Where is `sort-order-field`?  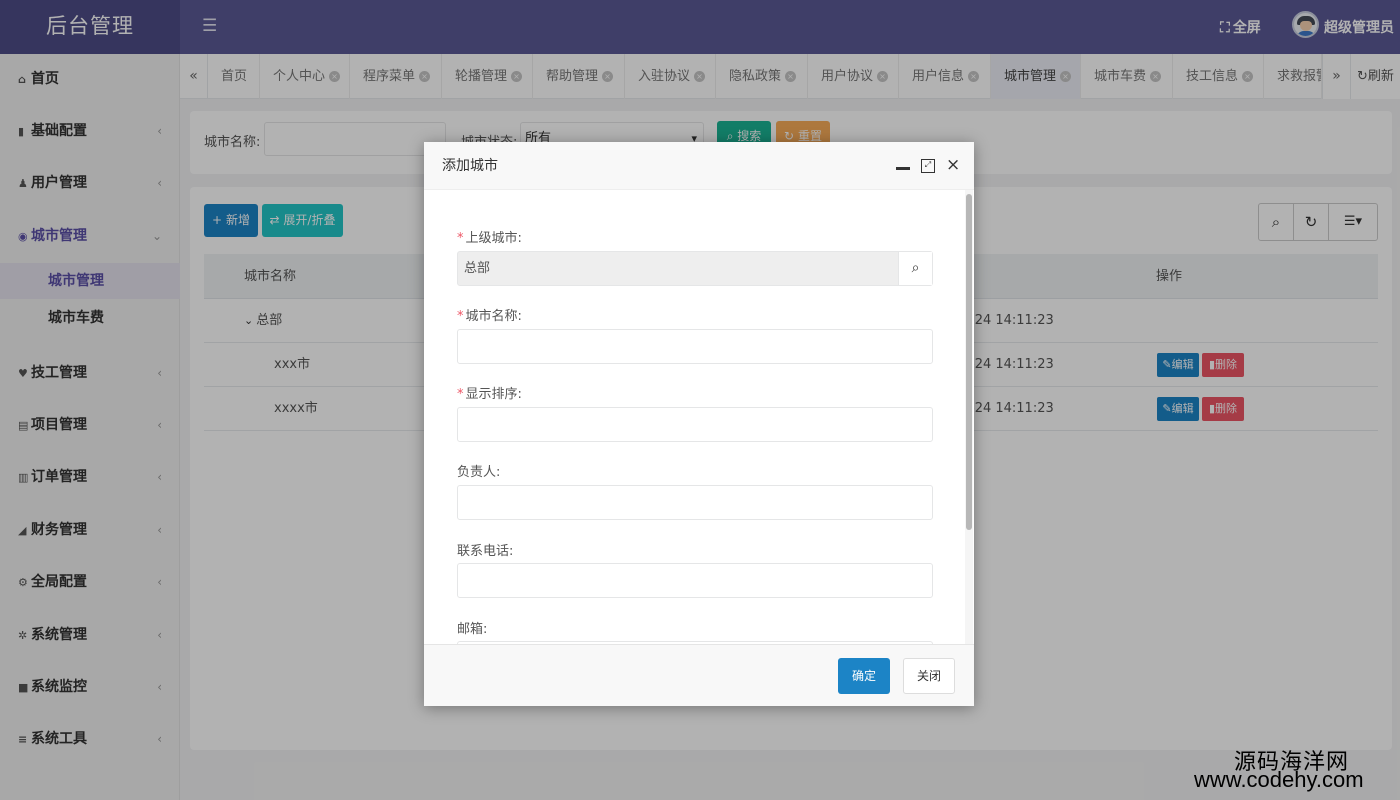
sort-order-field is located at coordinates (695, 424).